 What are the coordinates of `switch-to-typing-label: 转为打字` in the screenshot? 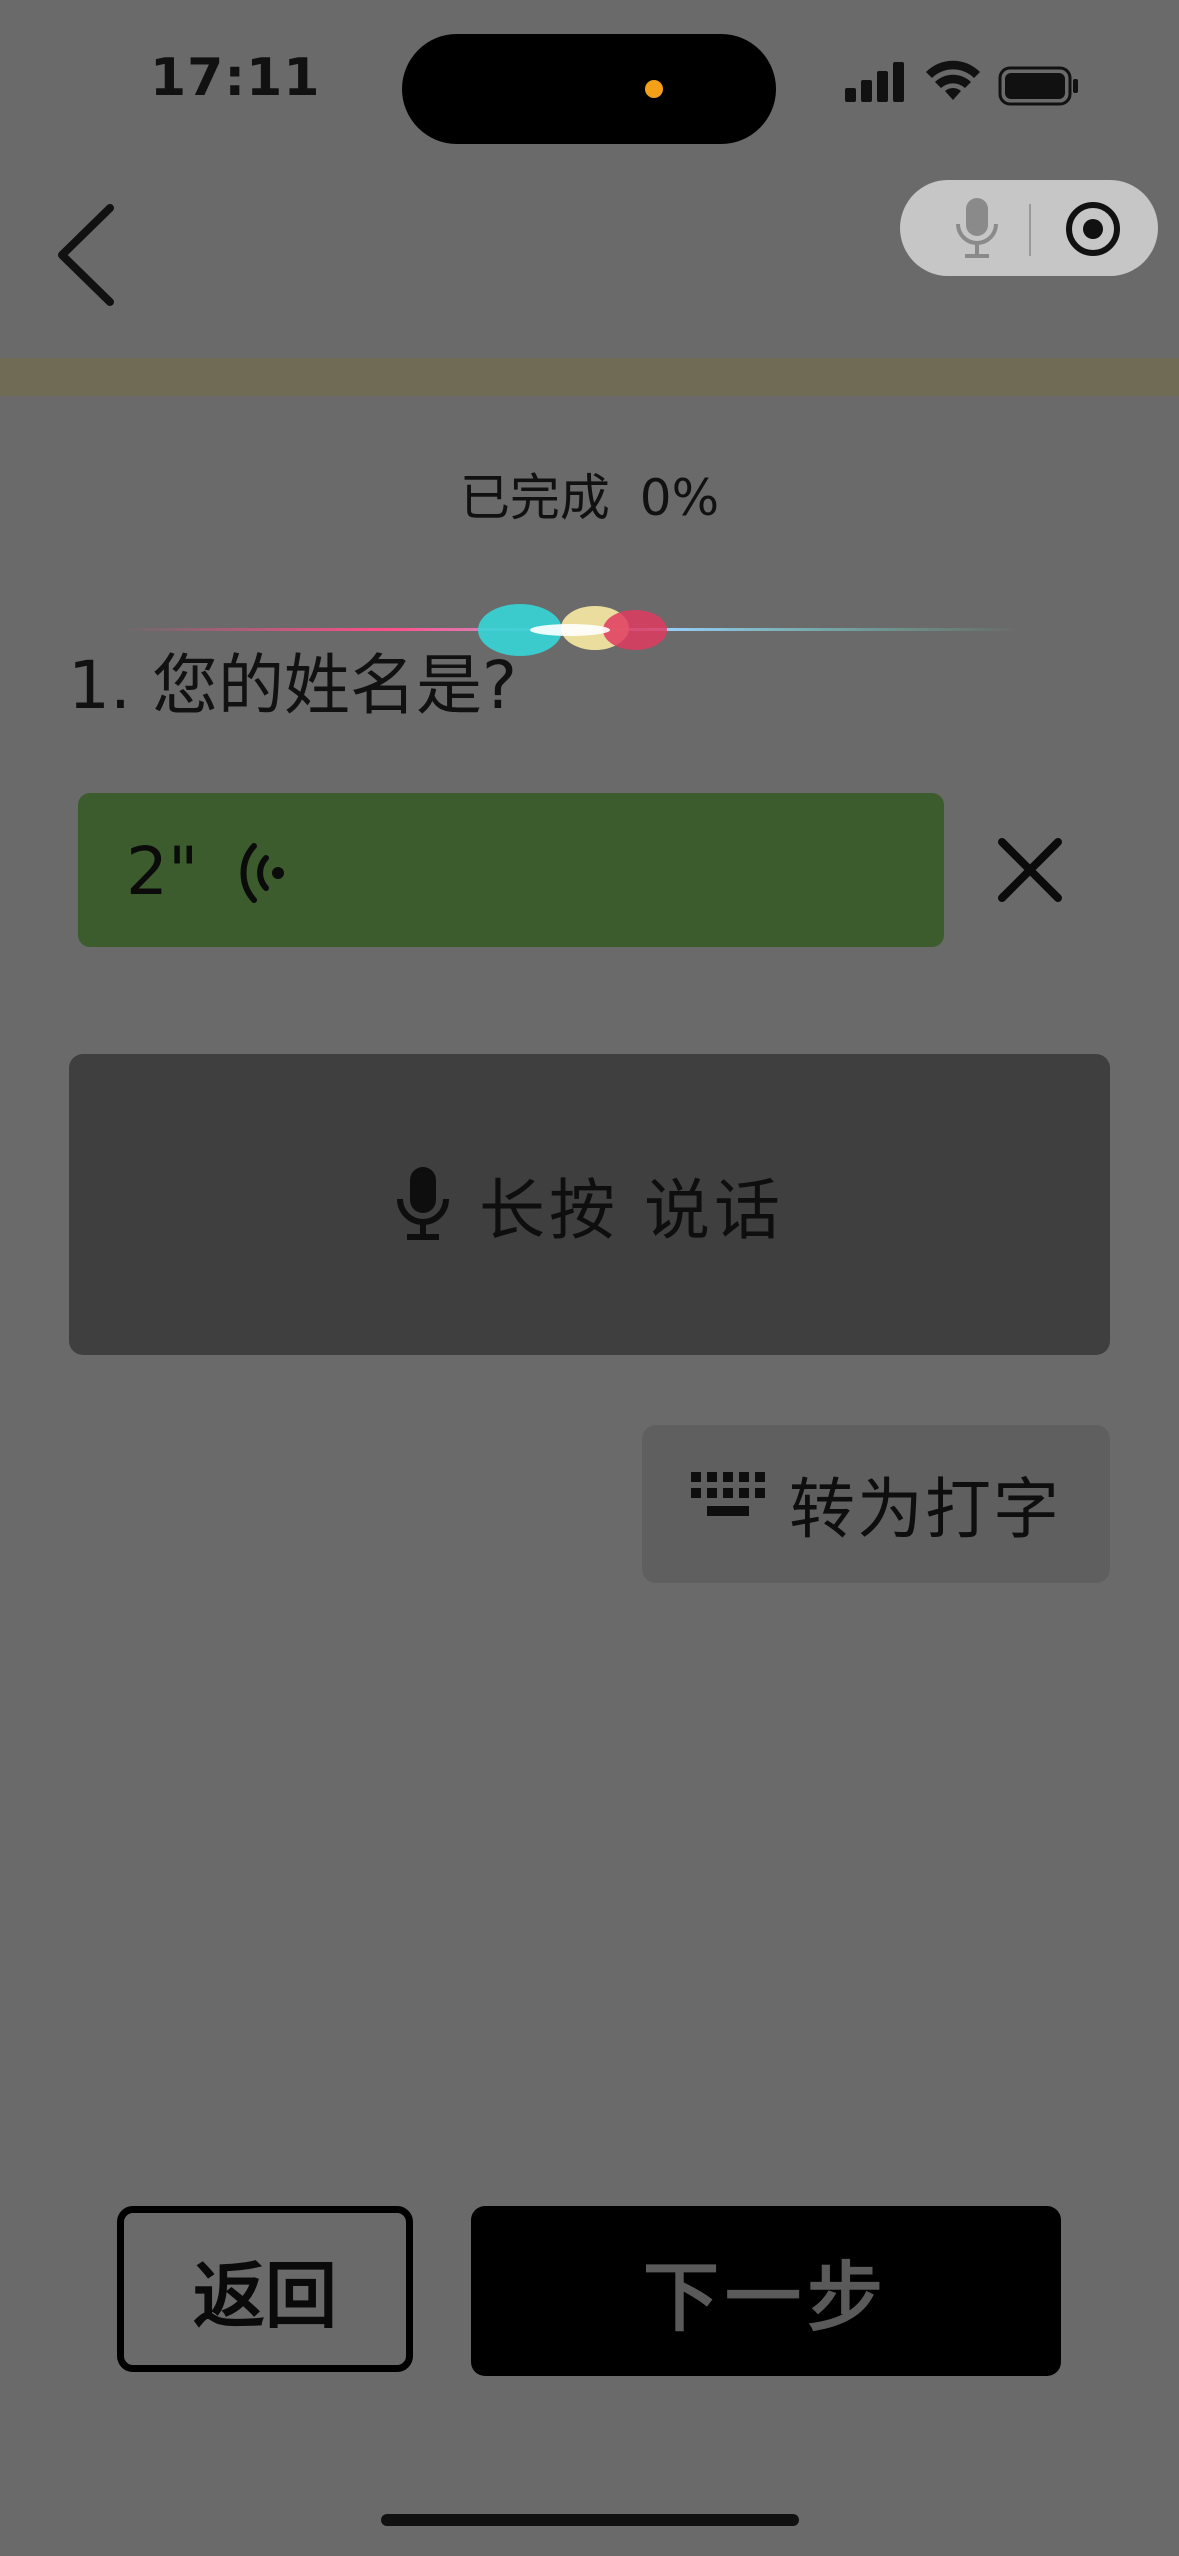 It's located at (925, 1509).